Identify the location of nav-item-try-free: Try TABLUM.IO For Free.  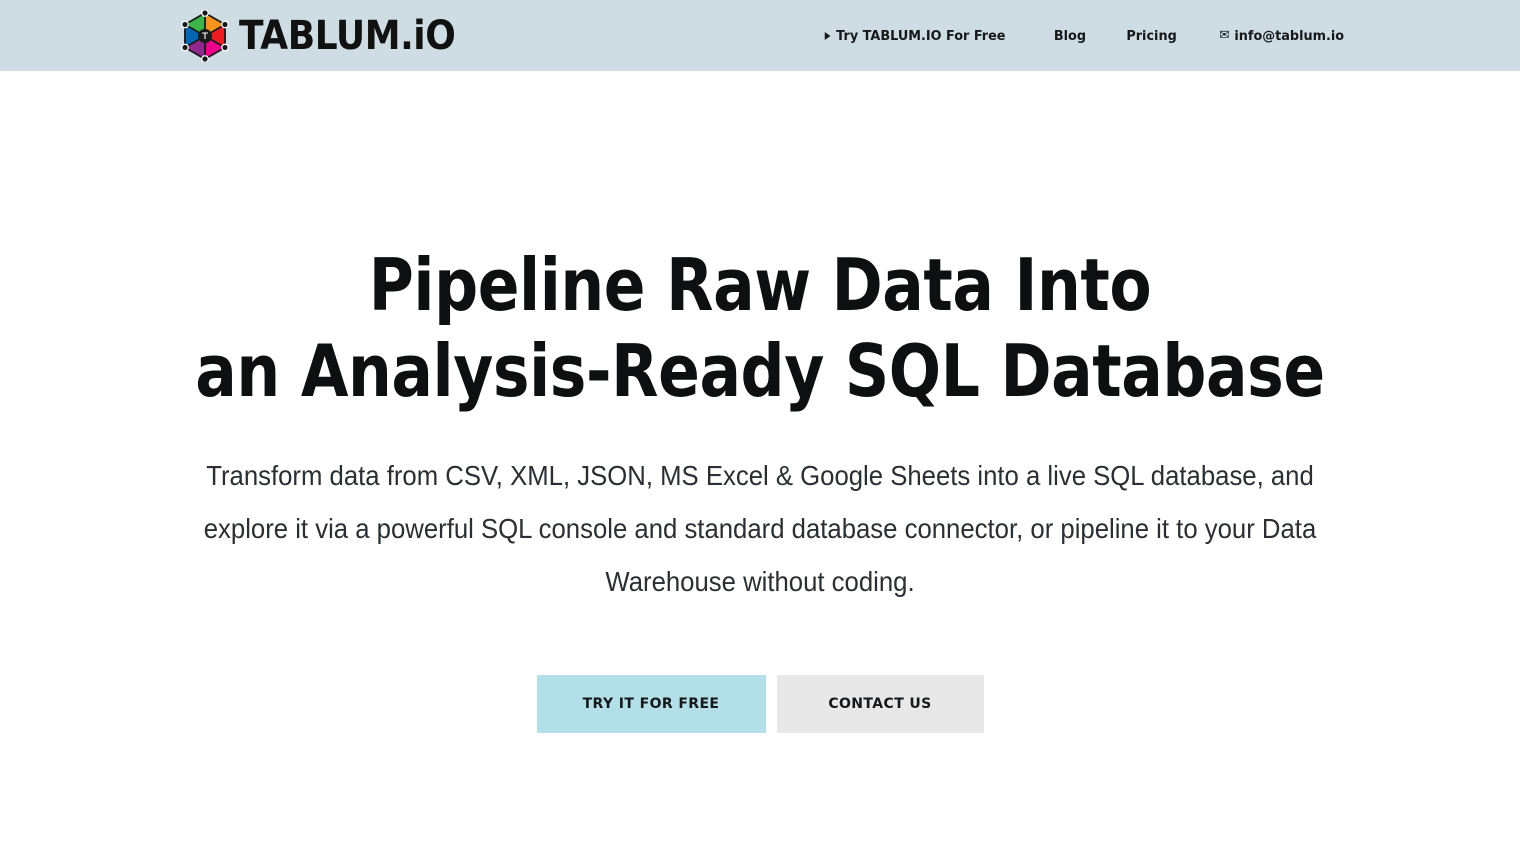
(915, 36).